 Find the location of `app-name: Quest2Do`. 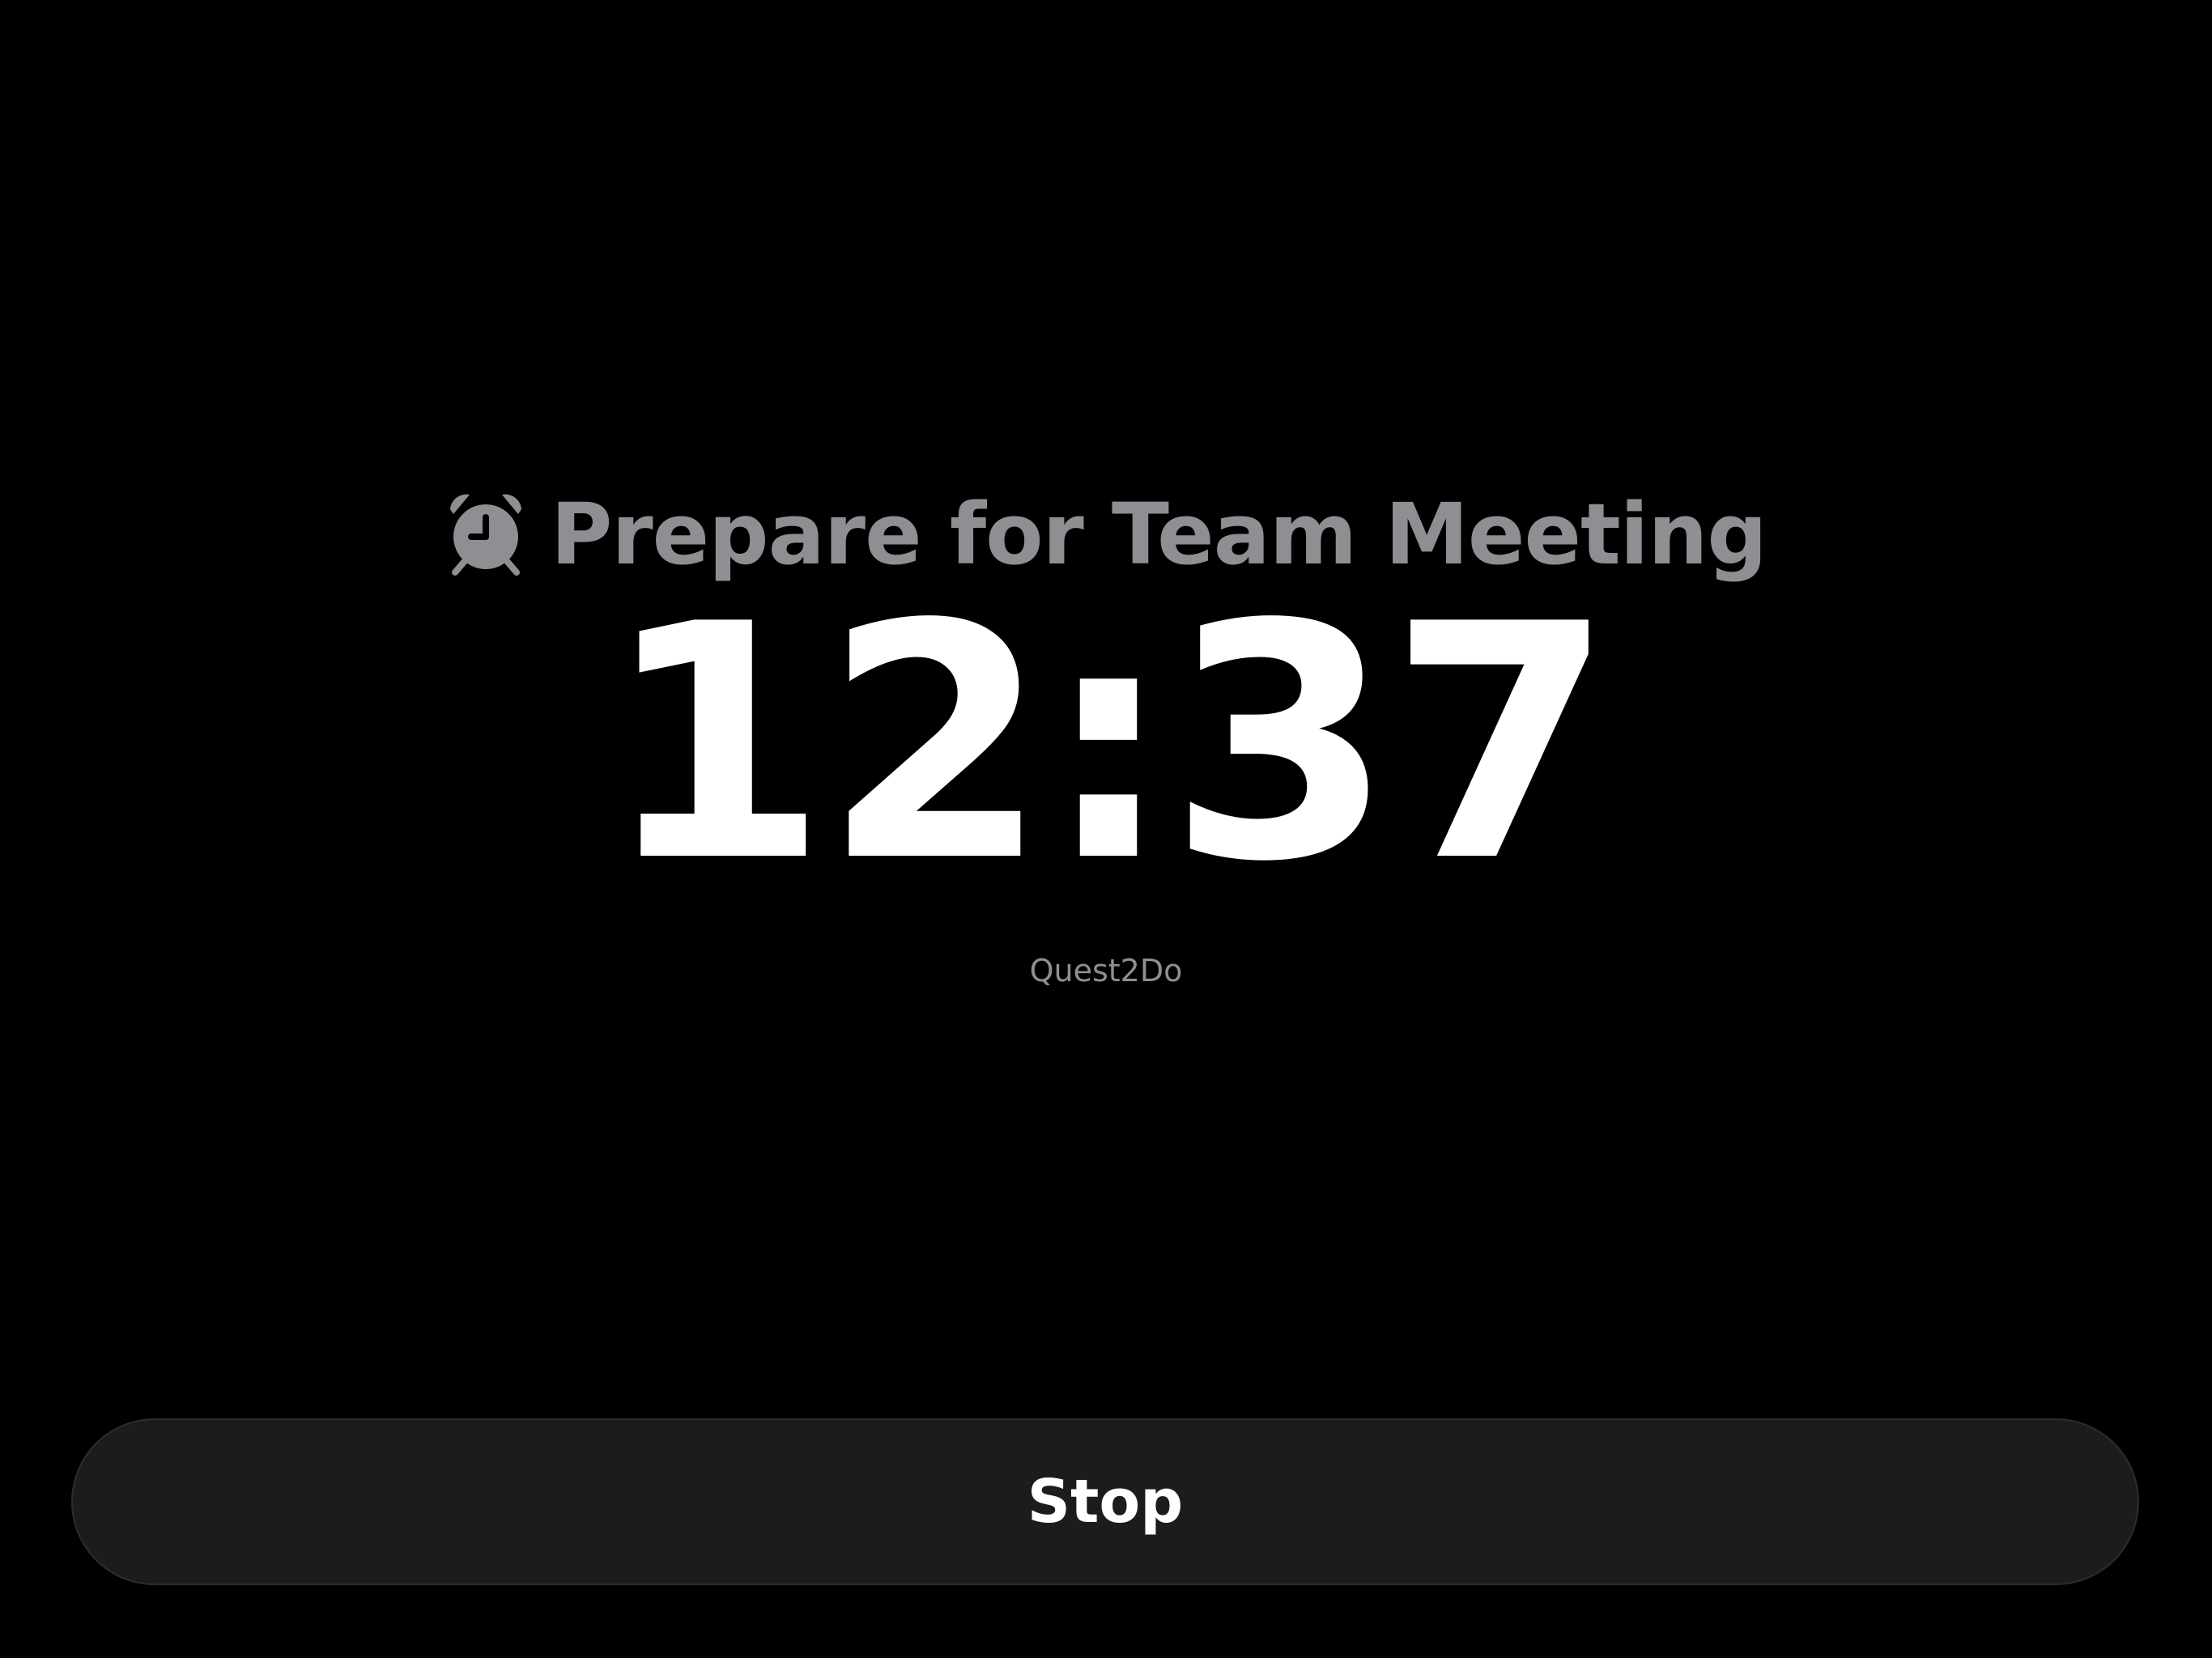

app-name: Quest2Do is located at coordinates (1106, 970).